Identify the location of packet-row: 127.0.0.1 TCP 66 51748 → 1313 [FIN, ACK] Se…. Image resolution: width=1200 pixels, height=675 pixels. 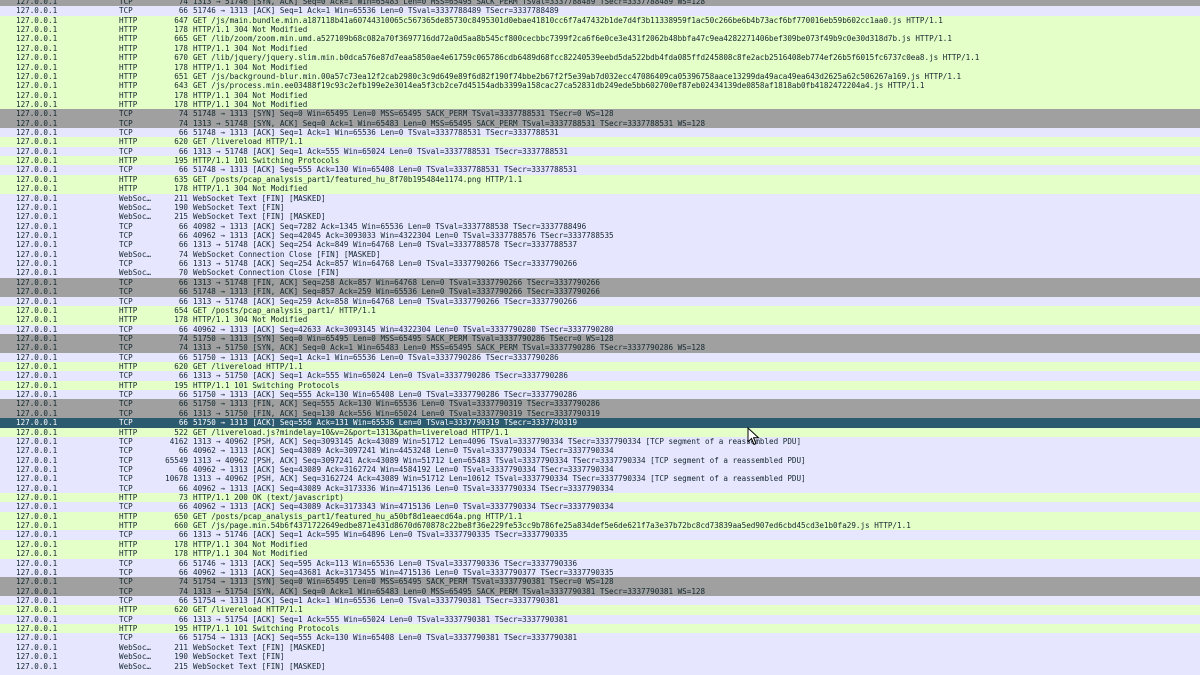
(600, 292).